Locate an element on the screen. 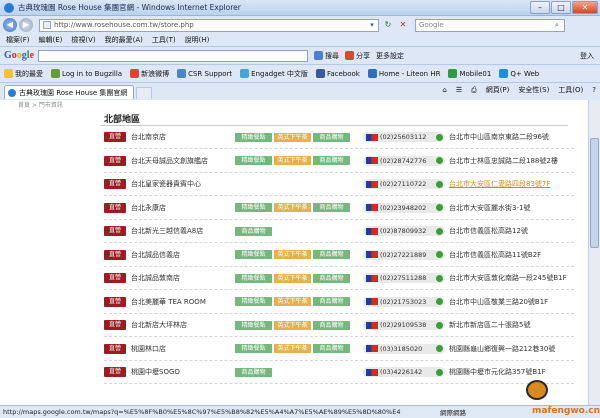  google-search-input is located at coordinates (173, 55).